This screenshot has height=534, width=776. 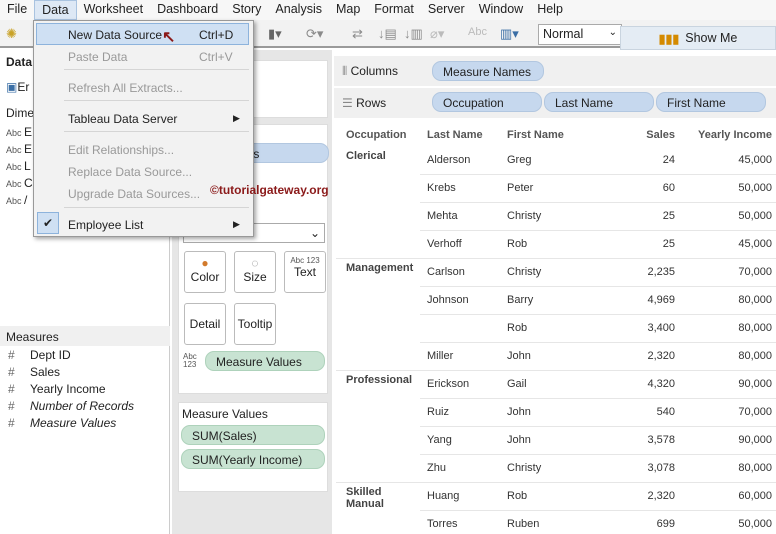 I want to click on cell-last-name: Verhoff, so click(x=444, y=244).